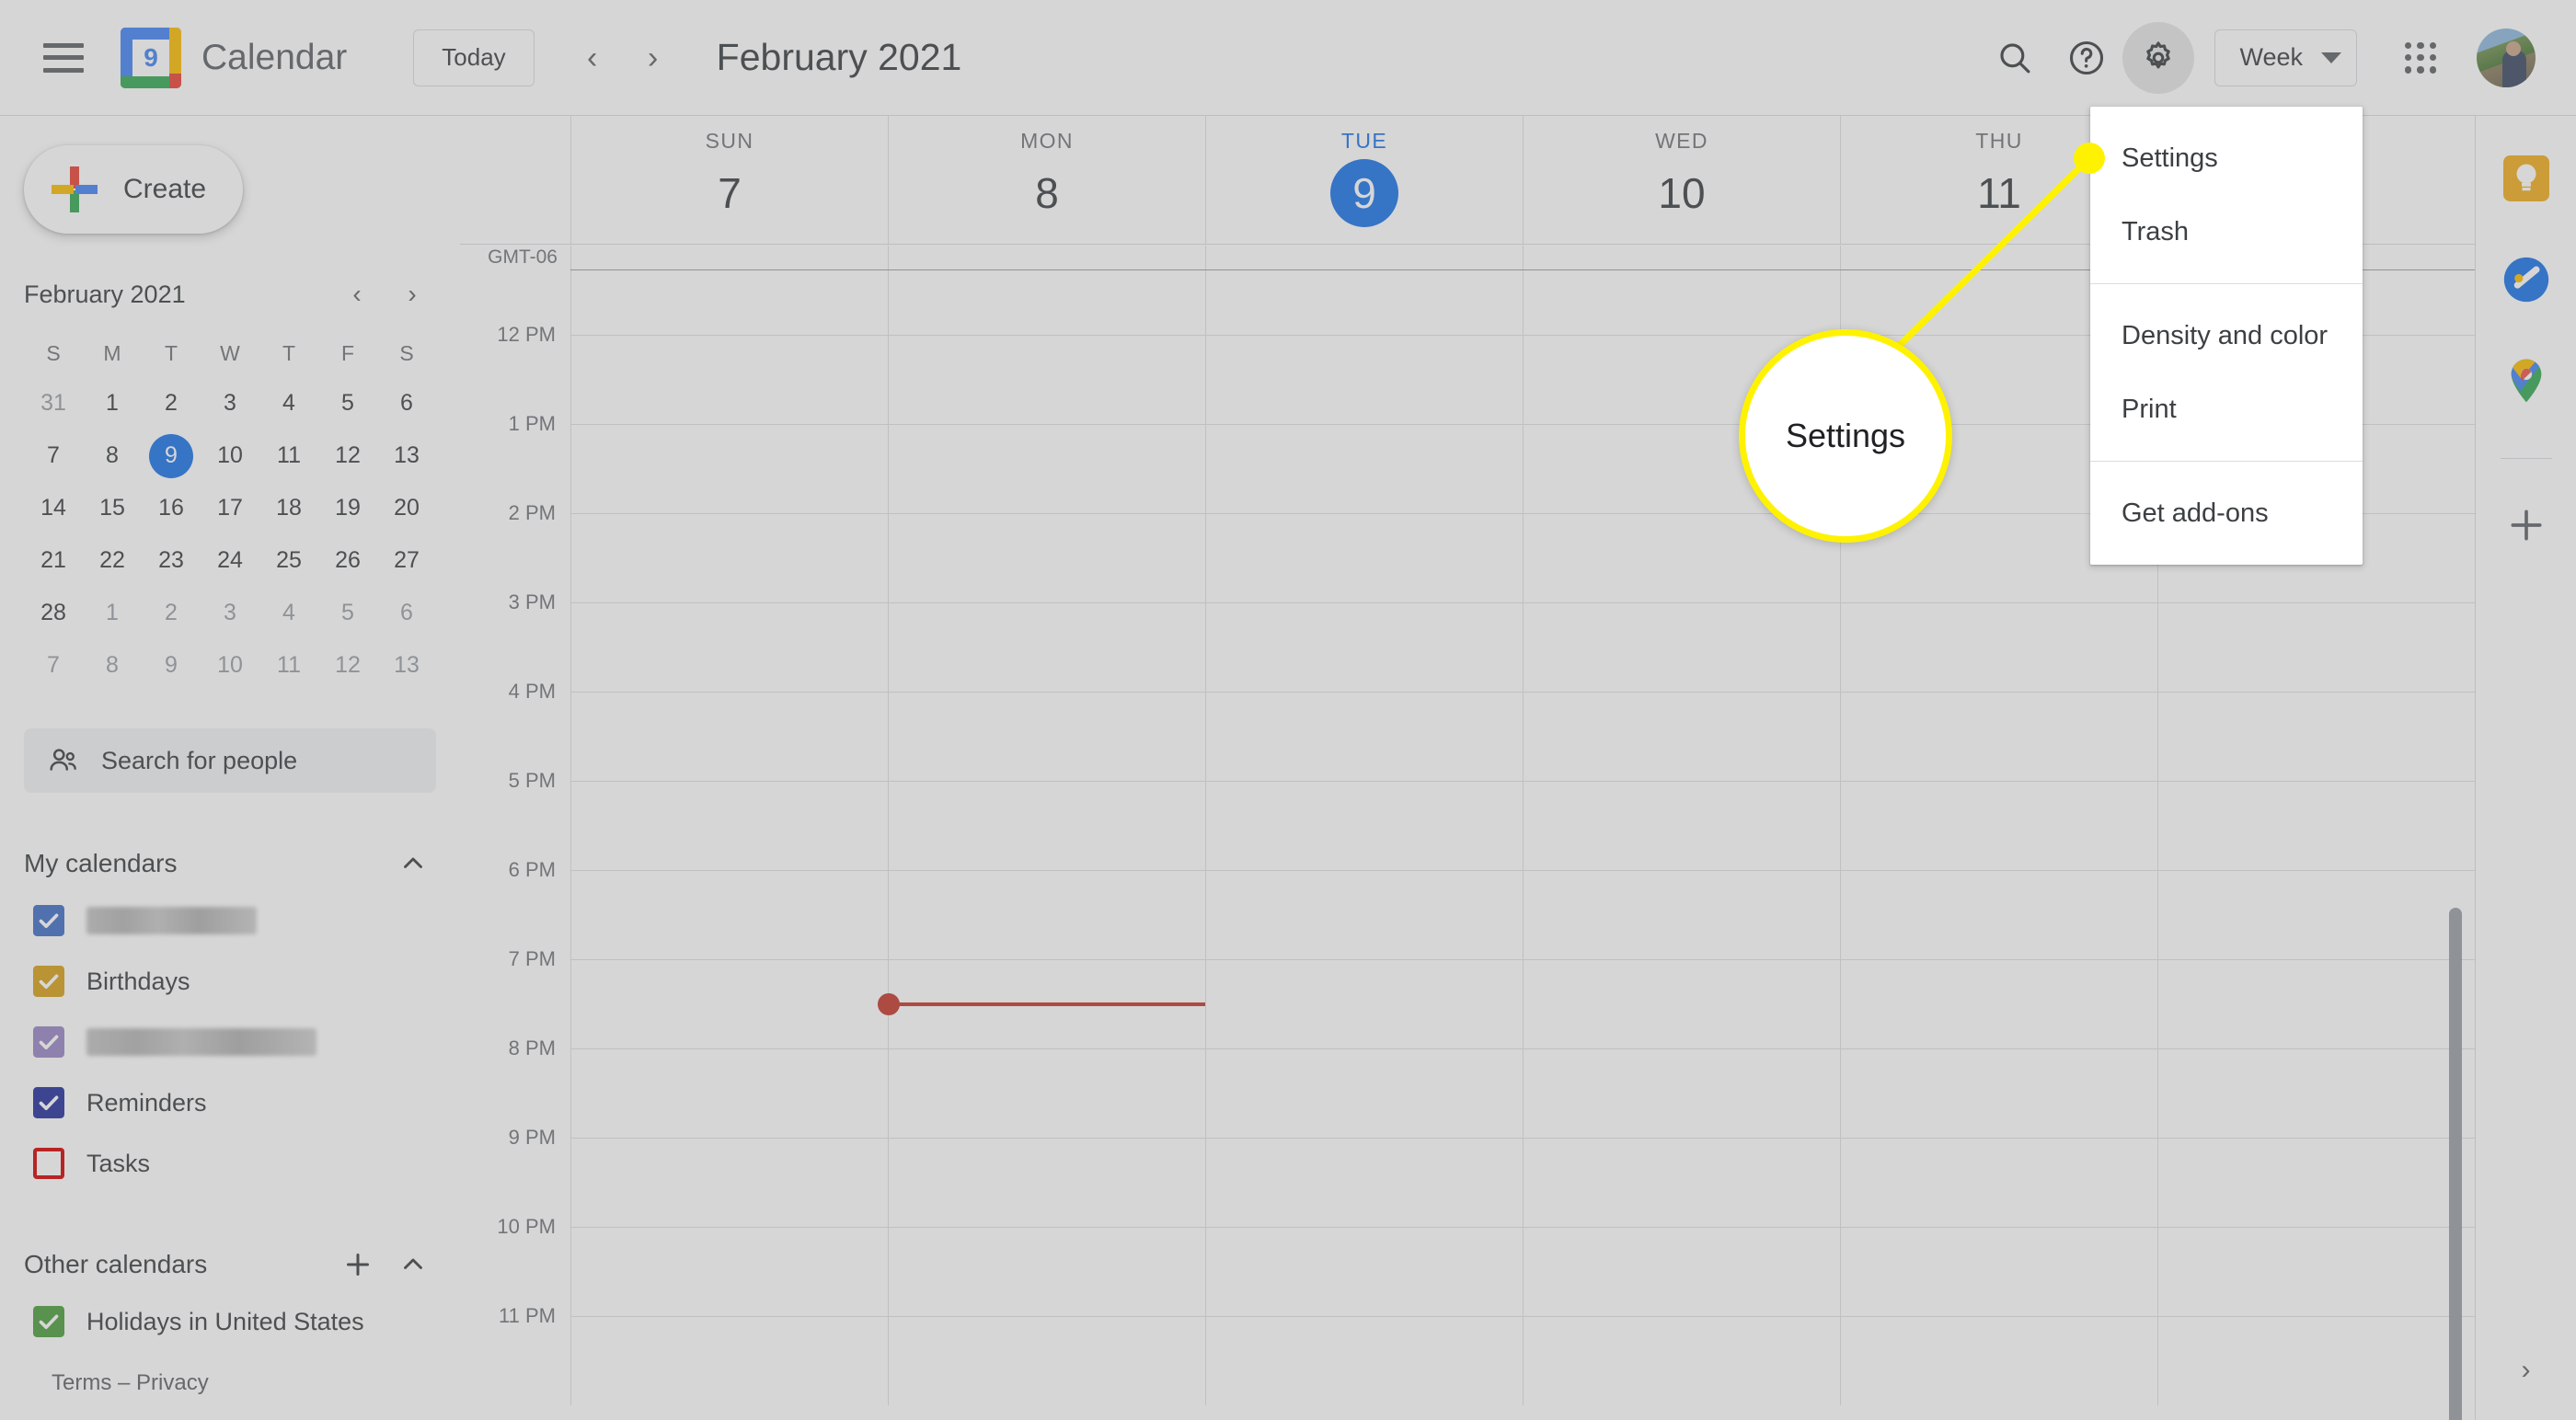 This screenshot has width=2576, height=1420. I want to click on hamburger-icon, so click(63, 58).